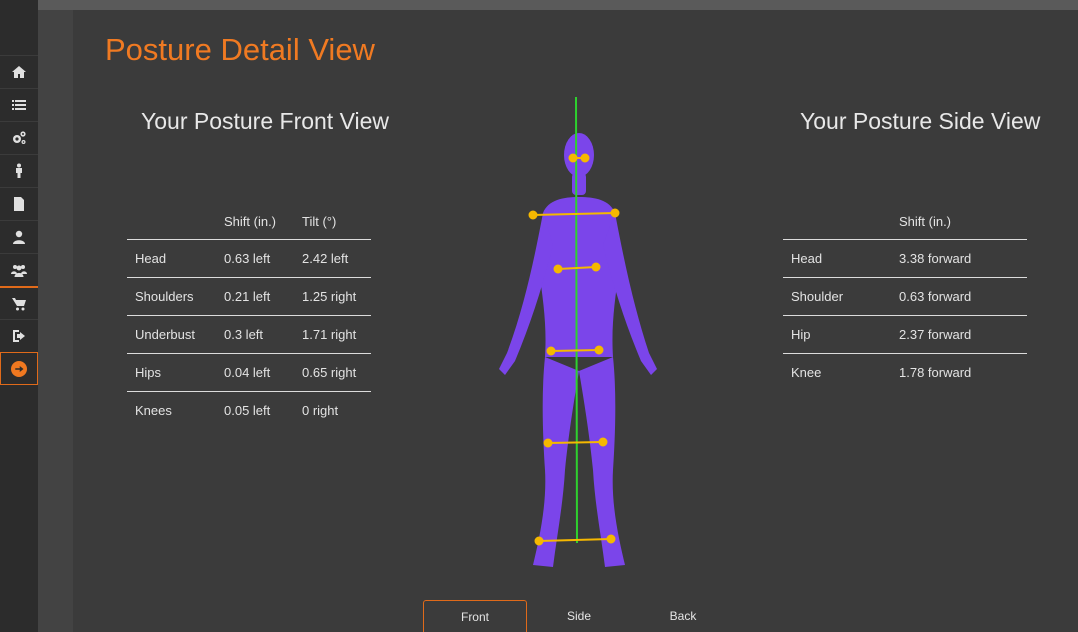 This screenshot has width=1078, height=632. I want to click on sidebar, so click(19, 316).